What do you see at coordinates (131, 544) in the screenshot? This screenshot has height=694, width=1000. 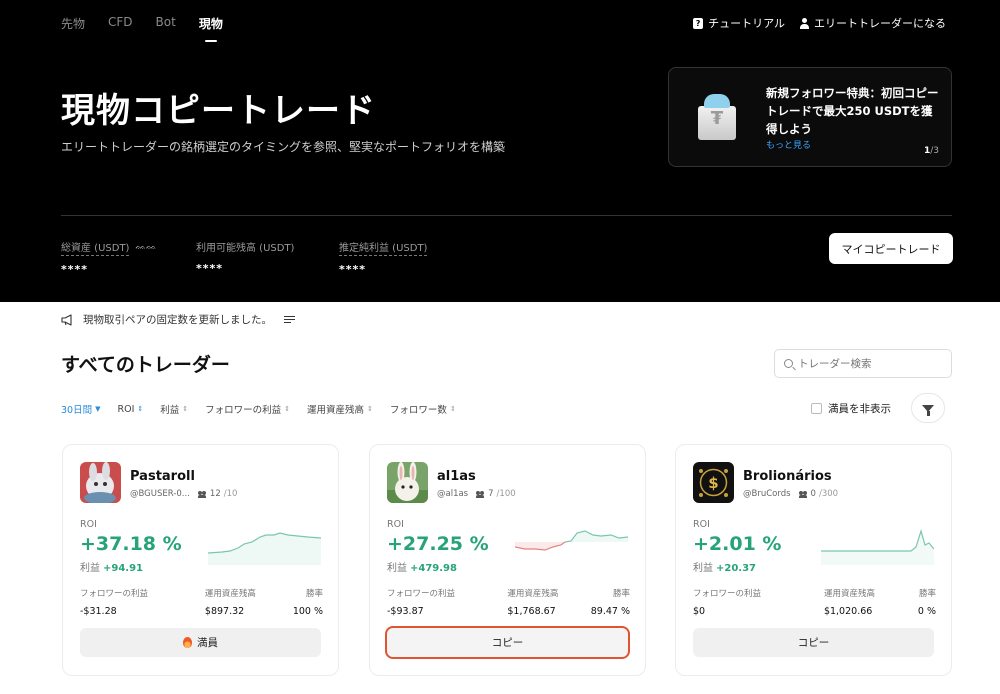 I see `roi-value: +37.18 %` at bounding box center [131, 544].